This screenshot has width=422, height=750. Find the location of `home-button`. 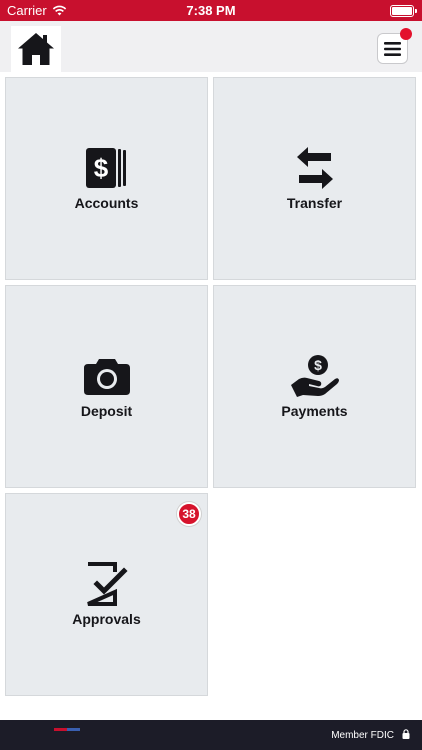

home-button is located at coordinates (36, 49).